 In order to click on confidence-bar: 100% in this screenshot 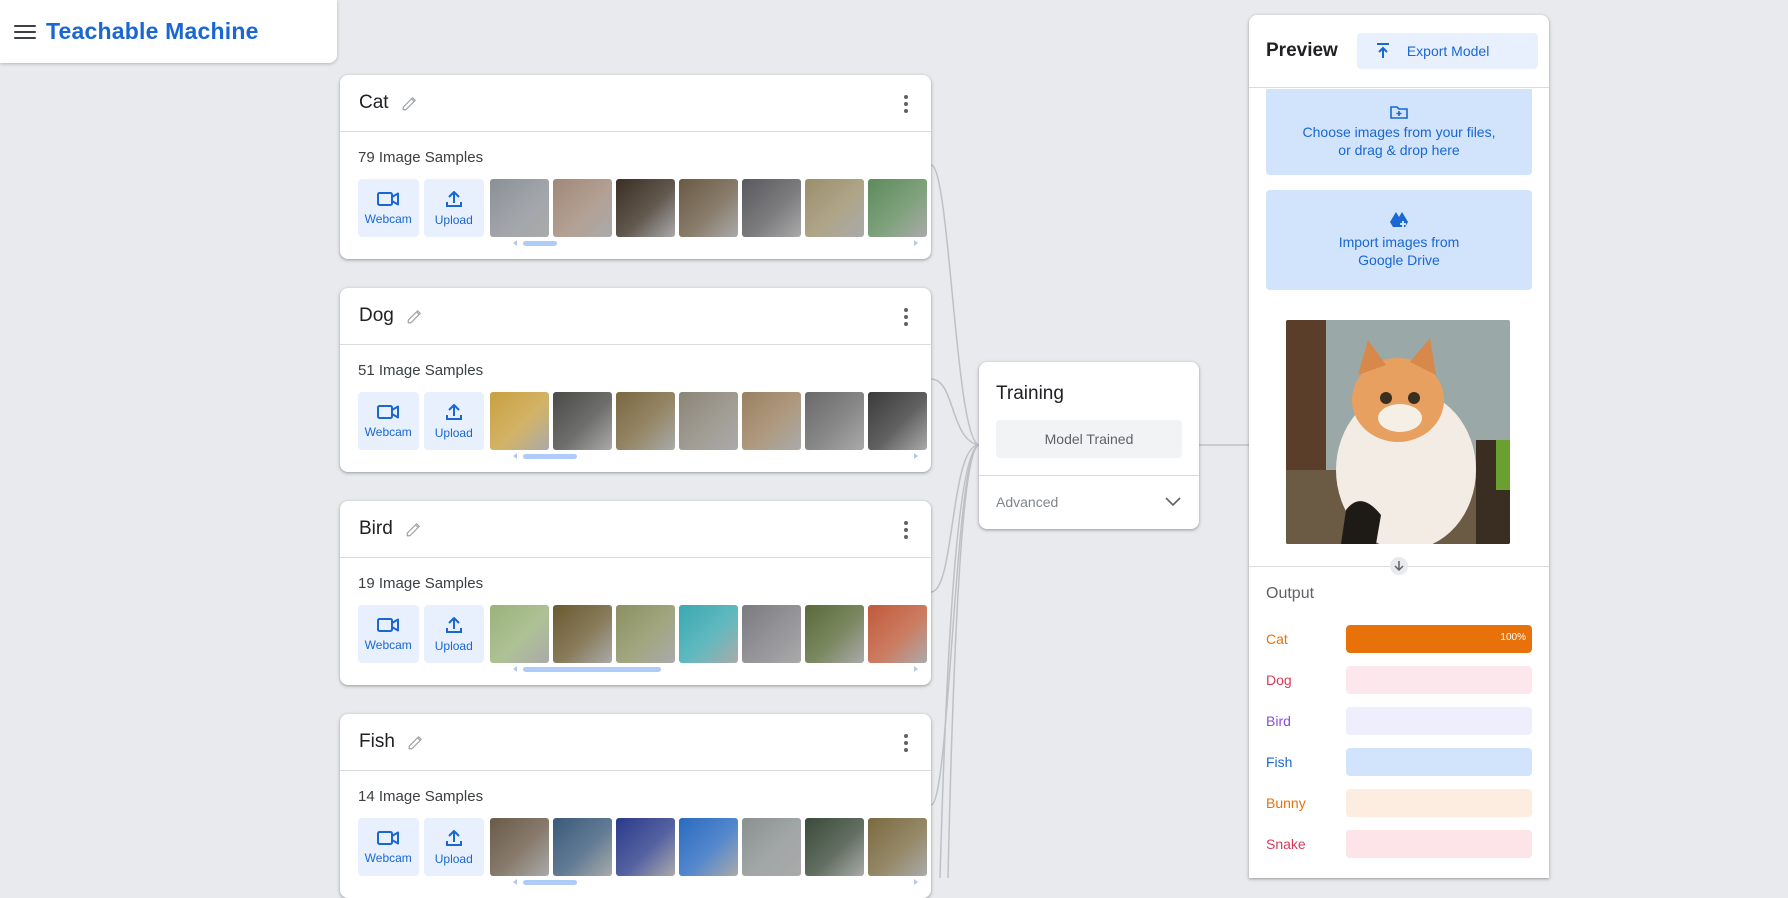, I will do `click(1439, 639)`.